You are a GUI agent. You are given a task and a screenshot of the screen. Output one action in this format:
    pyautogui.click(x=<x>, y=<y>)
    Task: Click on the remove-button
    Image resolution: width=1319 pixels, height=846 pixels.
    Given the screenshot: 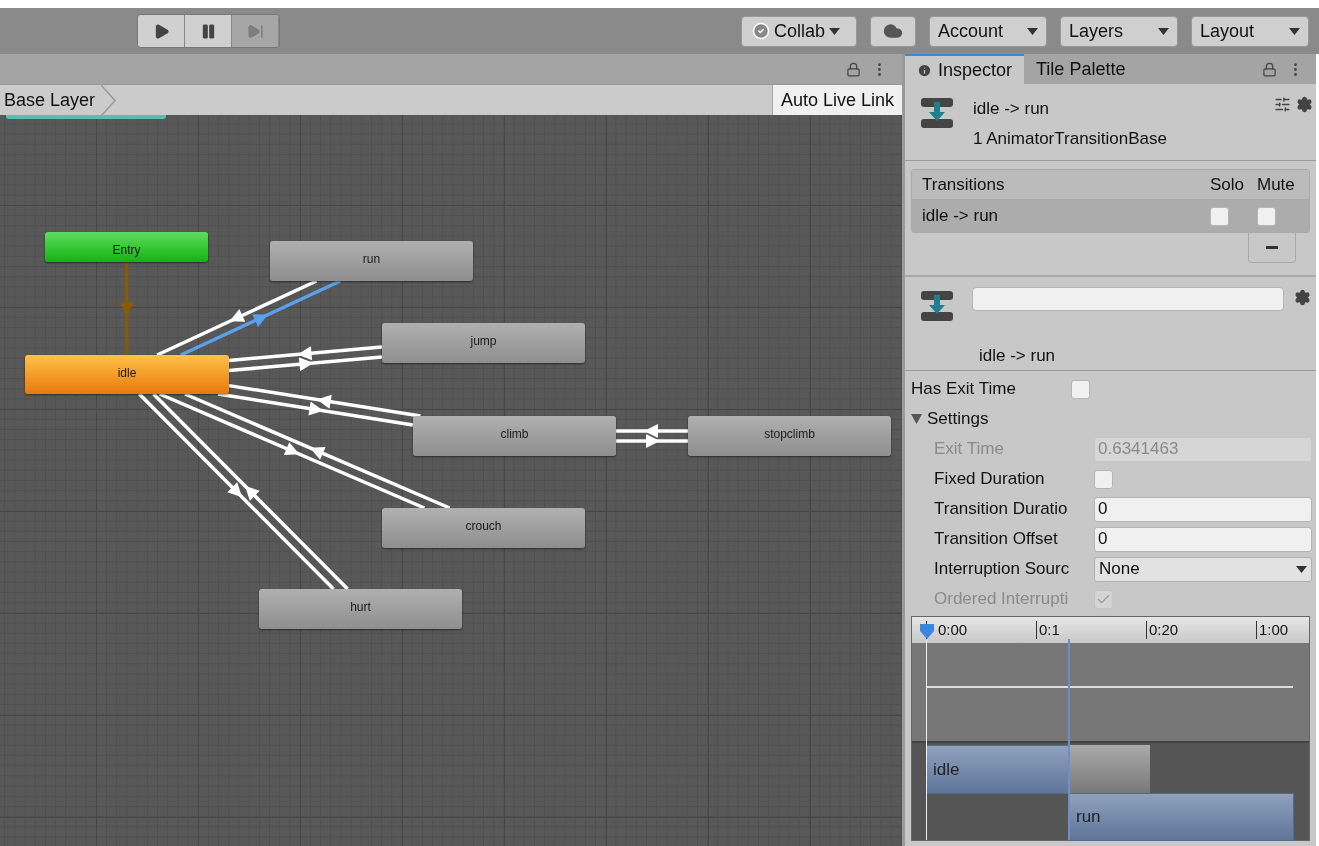 What is the action you would take?
    pyautogui.click(x=1272, y=248)
    